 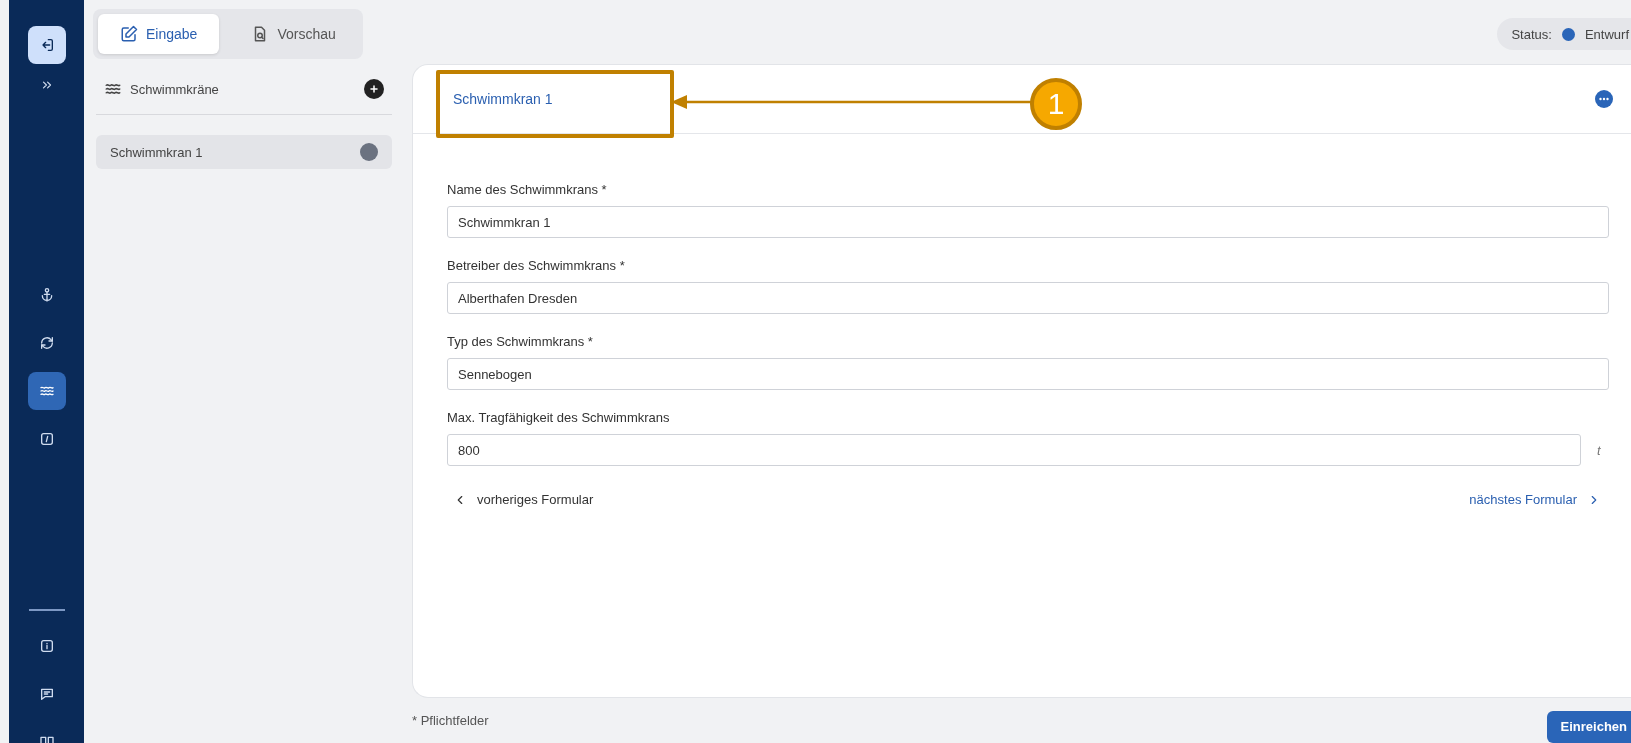 I want to click on status-value: Entwurf, so click(x=1606, y=34).